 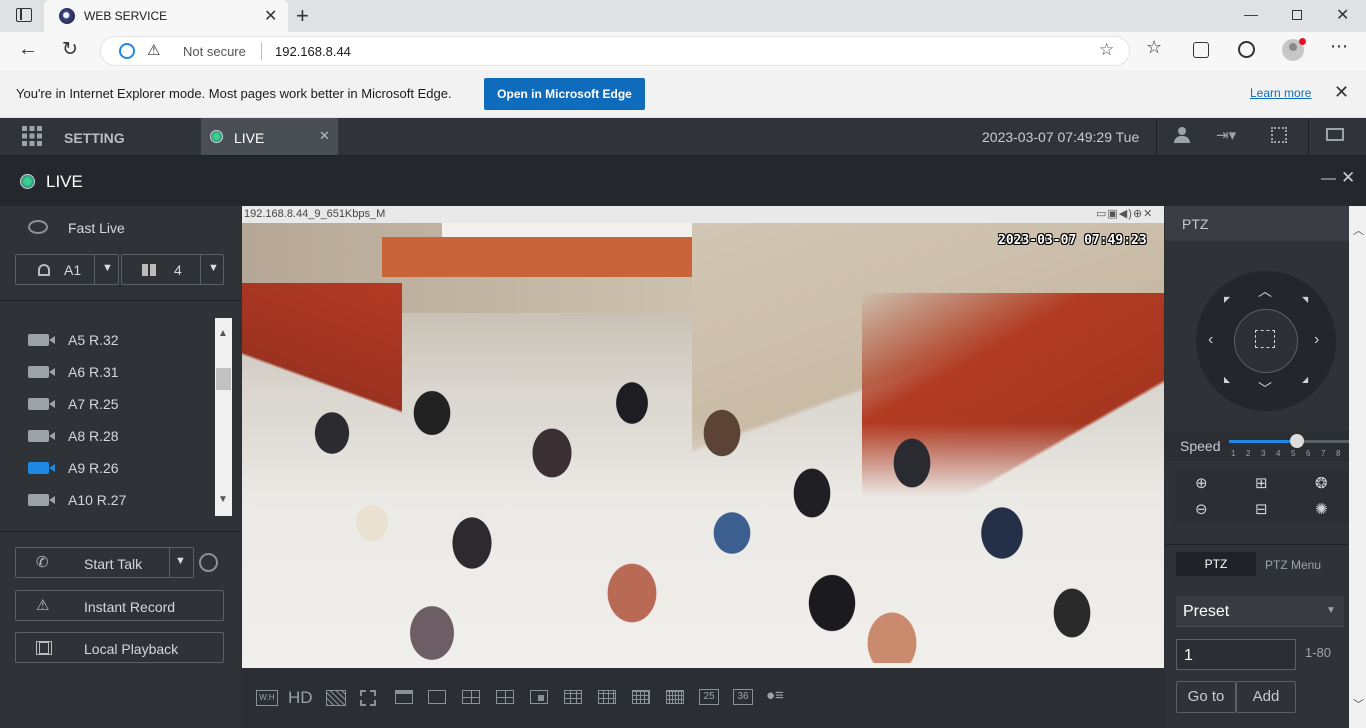 I want to click on focus-near-icon: ⊞, so click(x=1261, y=483).